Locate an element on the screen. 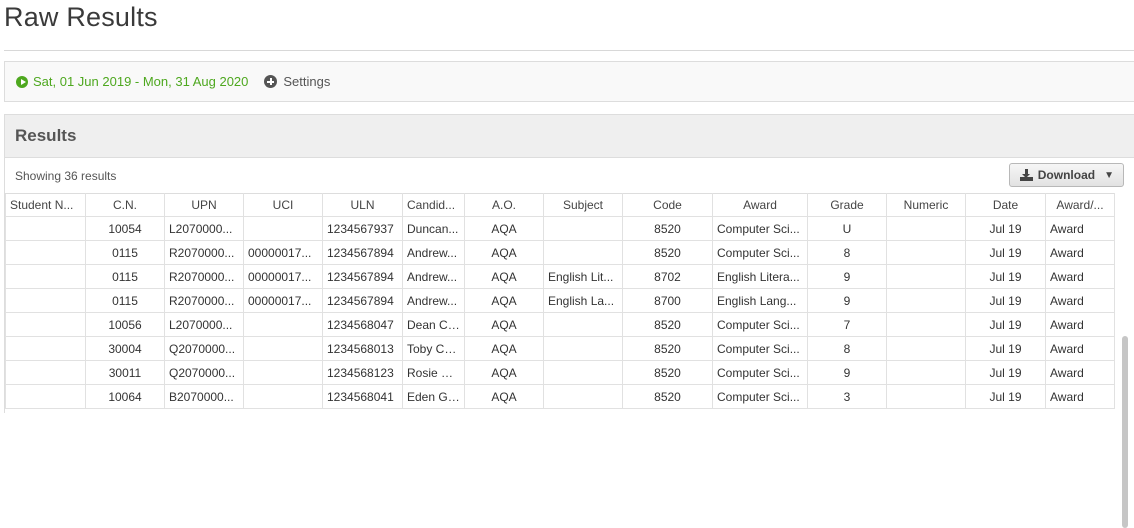  cell-code: 8702 is located at coordinates (667, 276).